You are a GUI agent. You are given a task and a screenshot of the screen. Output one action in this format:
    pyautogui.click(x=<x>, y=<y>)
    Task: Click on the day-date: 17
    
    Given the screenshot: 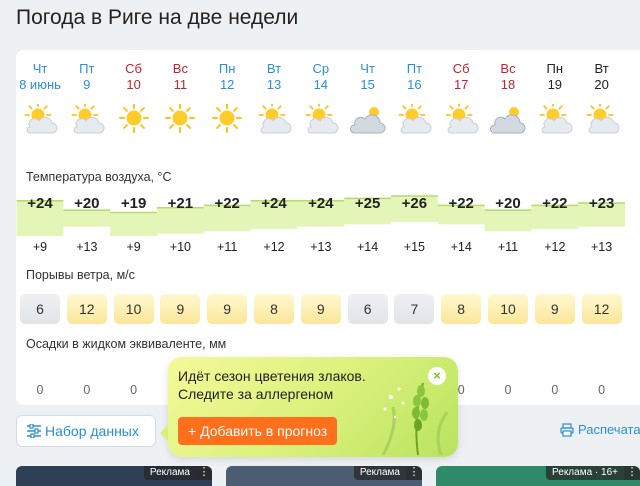 What is the action you would take?
    pyautogui.click(x=461, y=84)
    